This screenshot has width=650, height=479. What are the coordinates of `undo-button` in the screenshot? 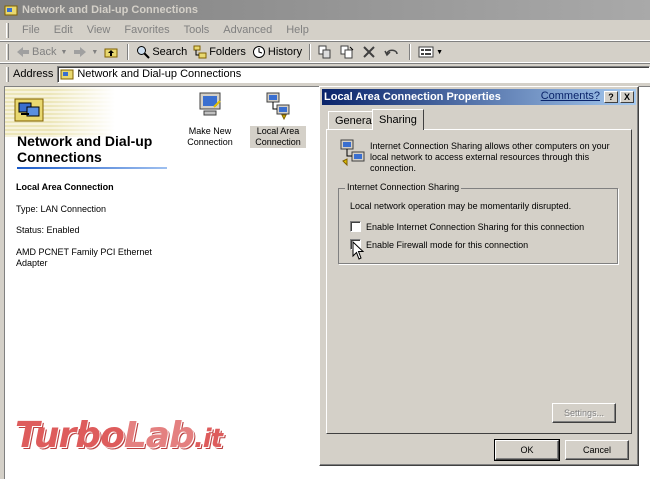 It's located at (393, 52).